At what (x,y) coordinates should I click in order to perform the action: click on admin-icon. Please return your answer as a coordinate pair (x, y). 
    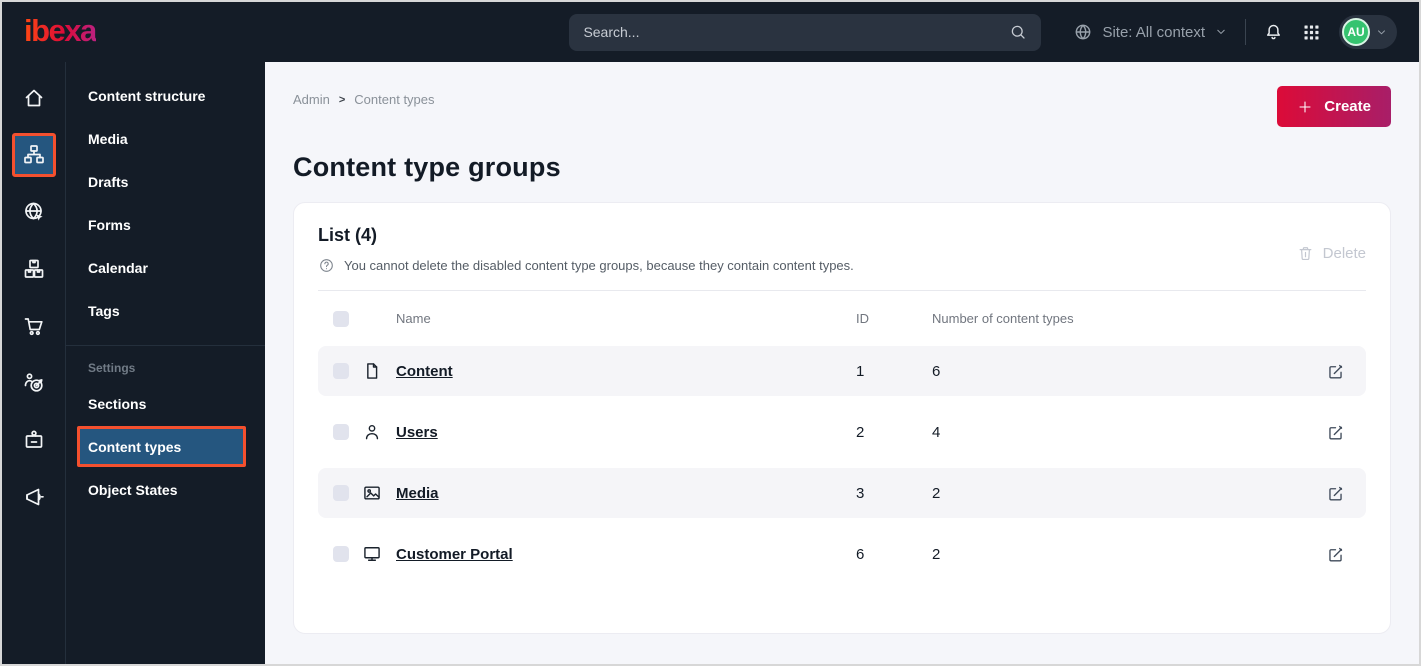
    Looking at the image, I should click on (34, 440).